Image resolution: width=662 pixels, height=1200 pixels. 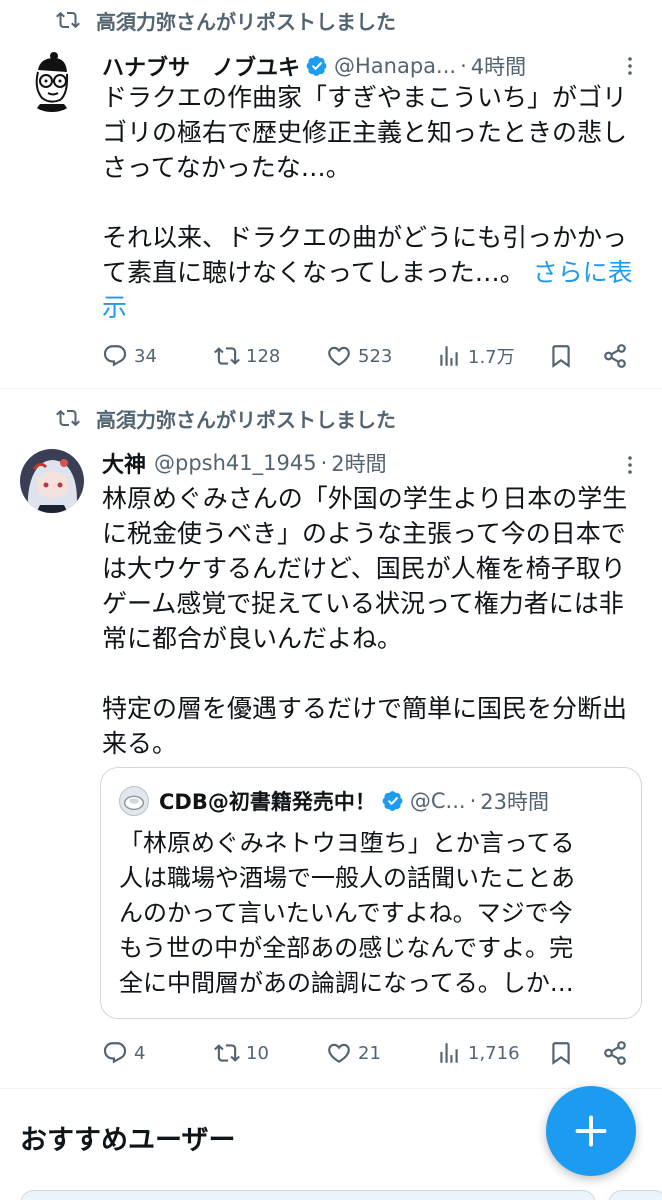 I want to click on tweet-header: ハナブサ ノブユキ @Hanapa... · 4時間, so click(x=372, y=66).